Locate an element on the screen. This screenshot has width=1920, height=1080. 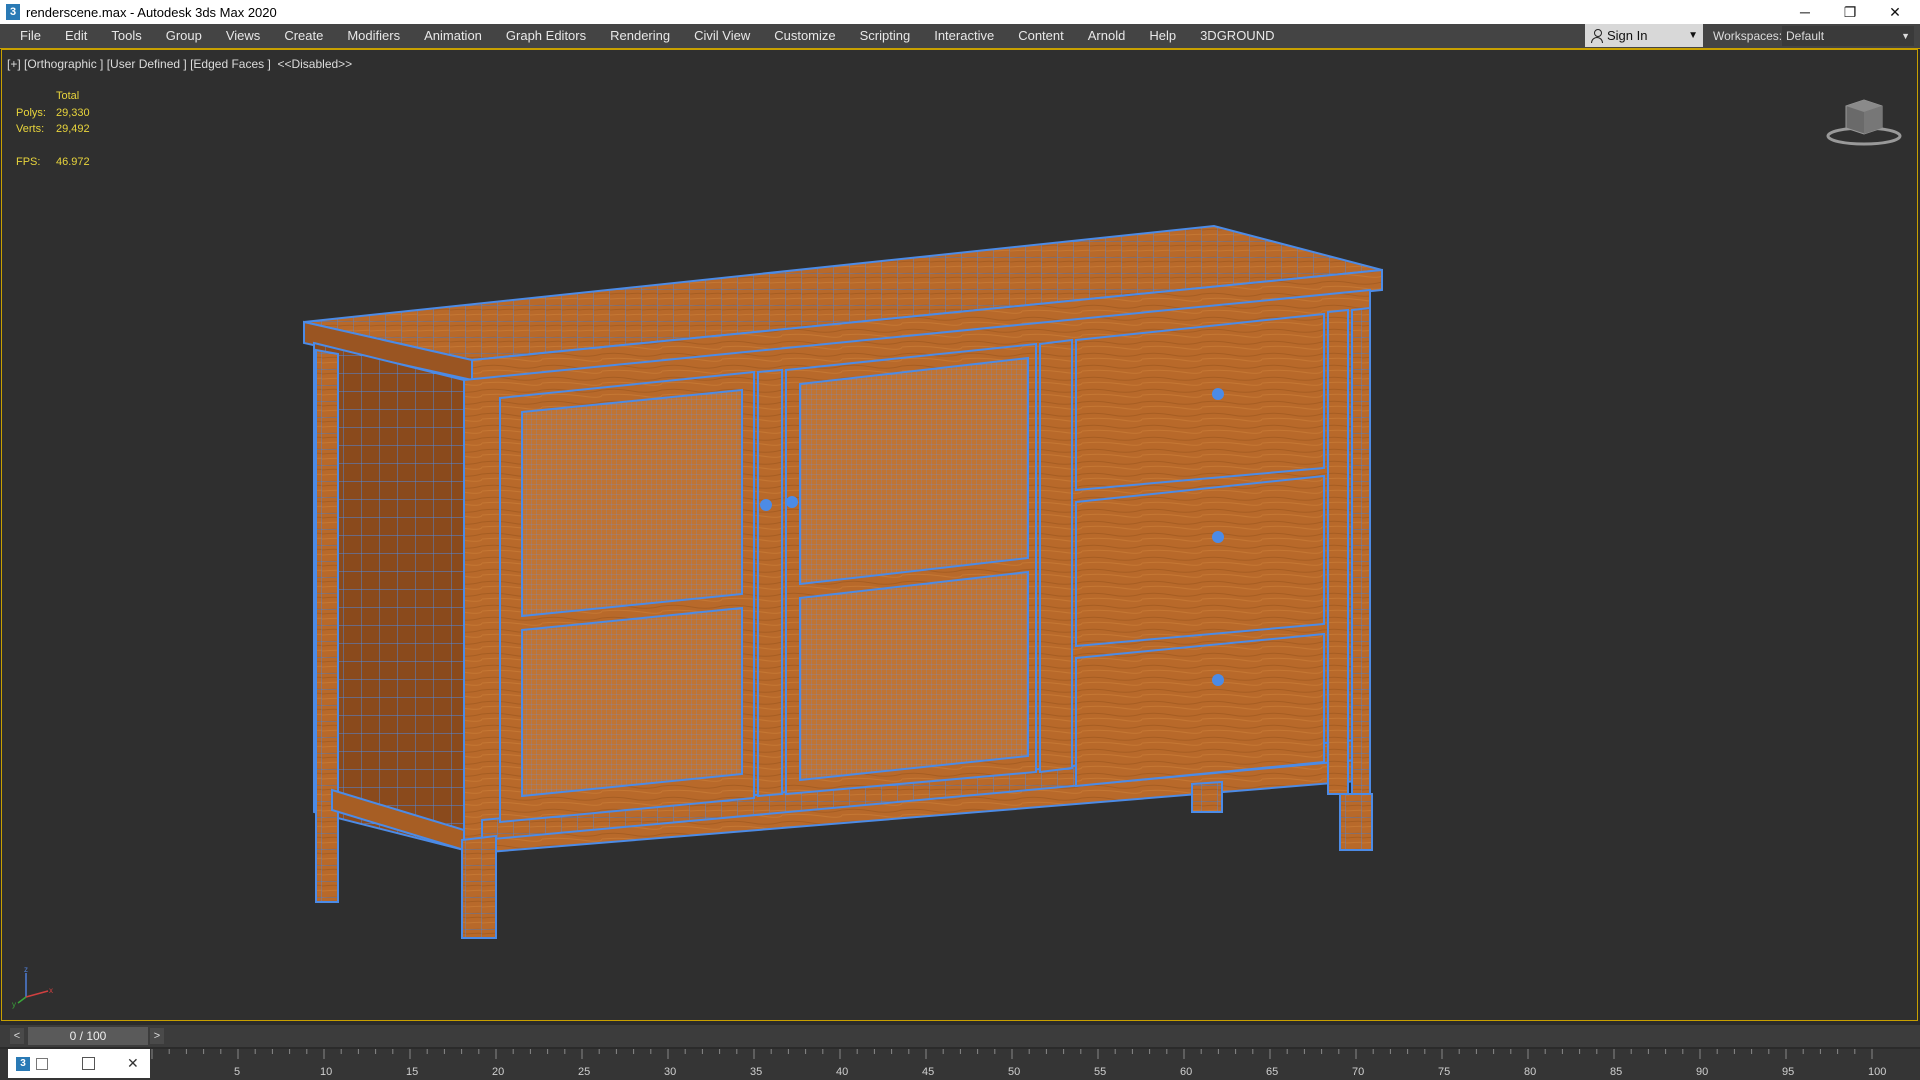
maxscript-mini-listener: 3 ✕ is located at coordinates (79, 1063).